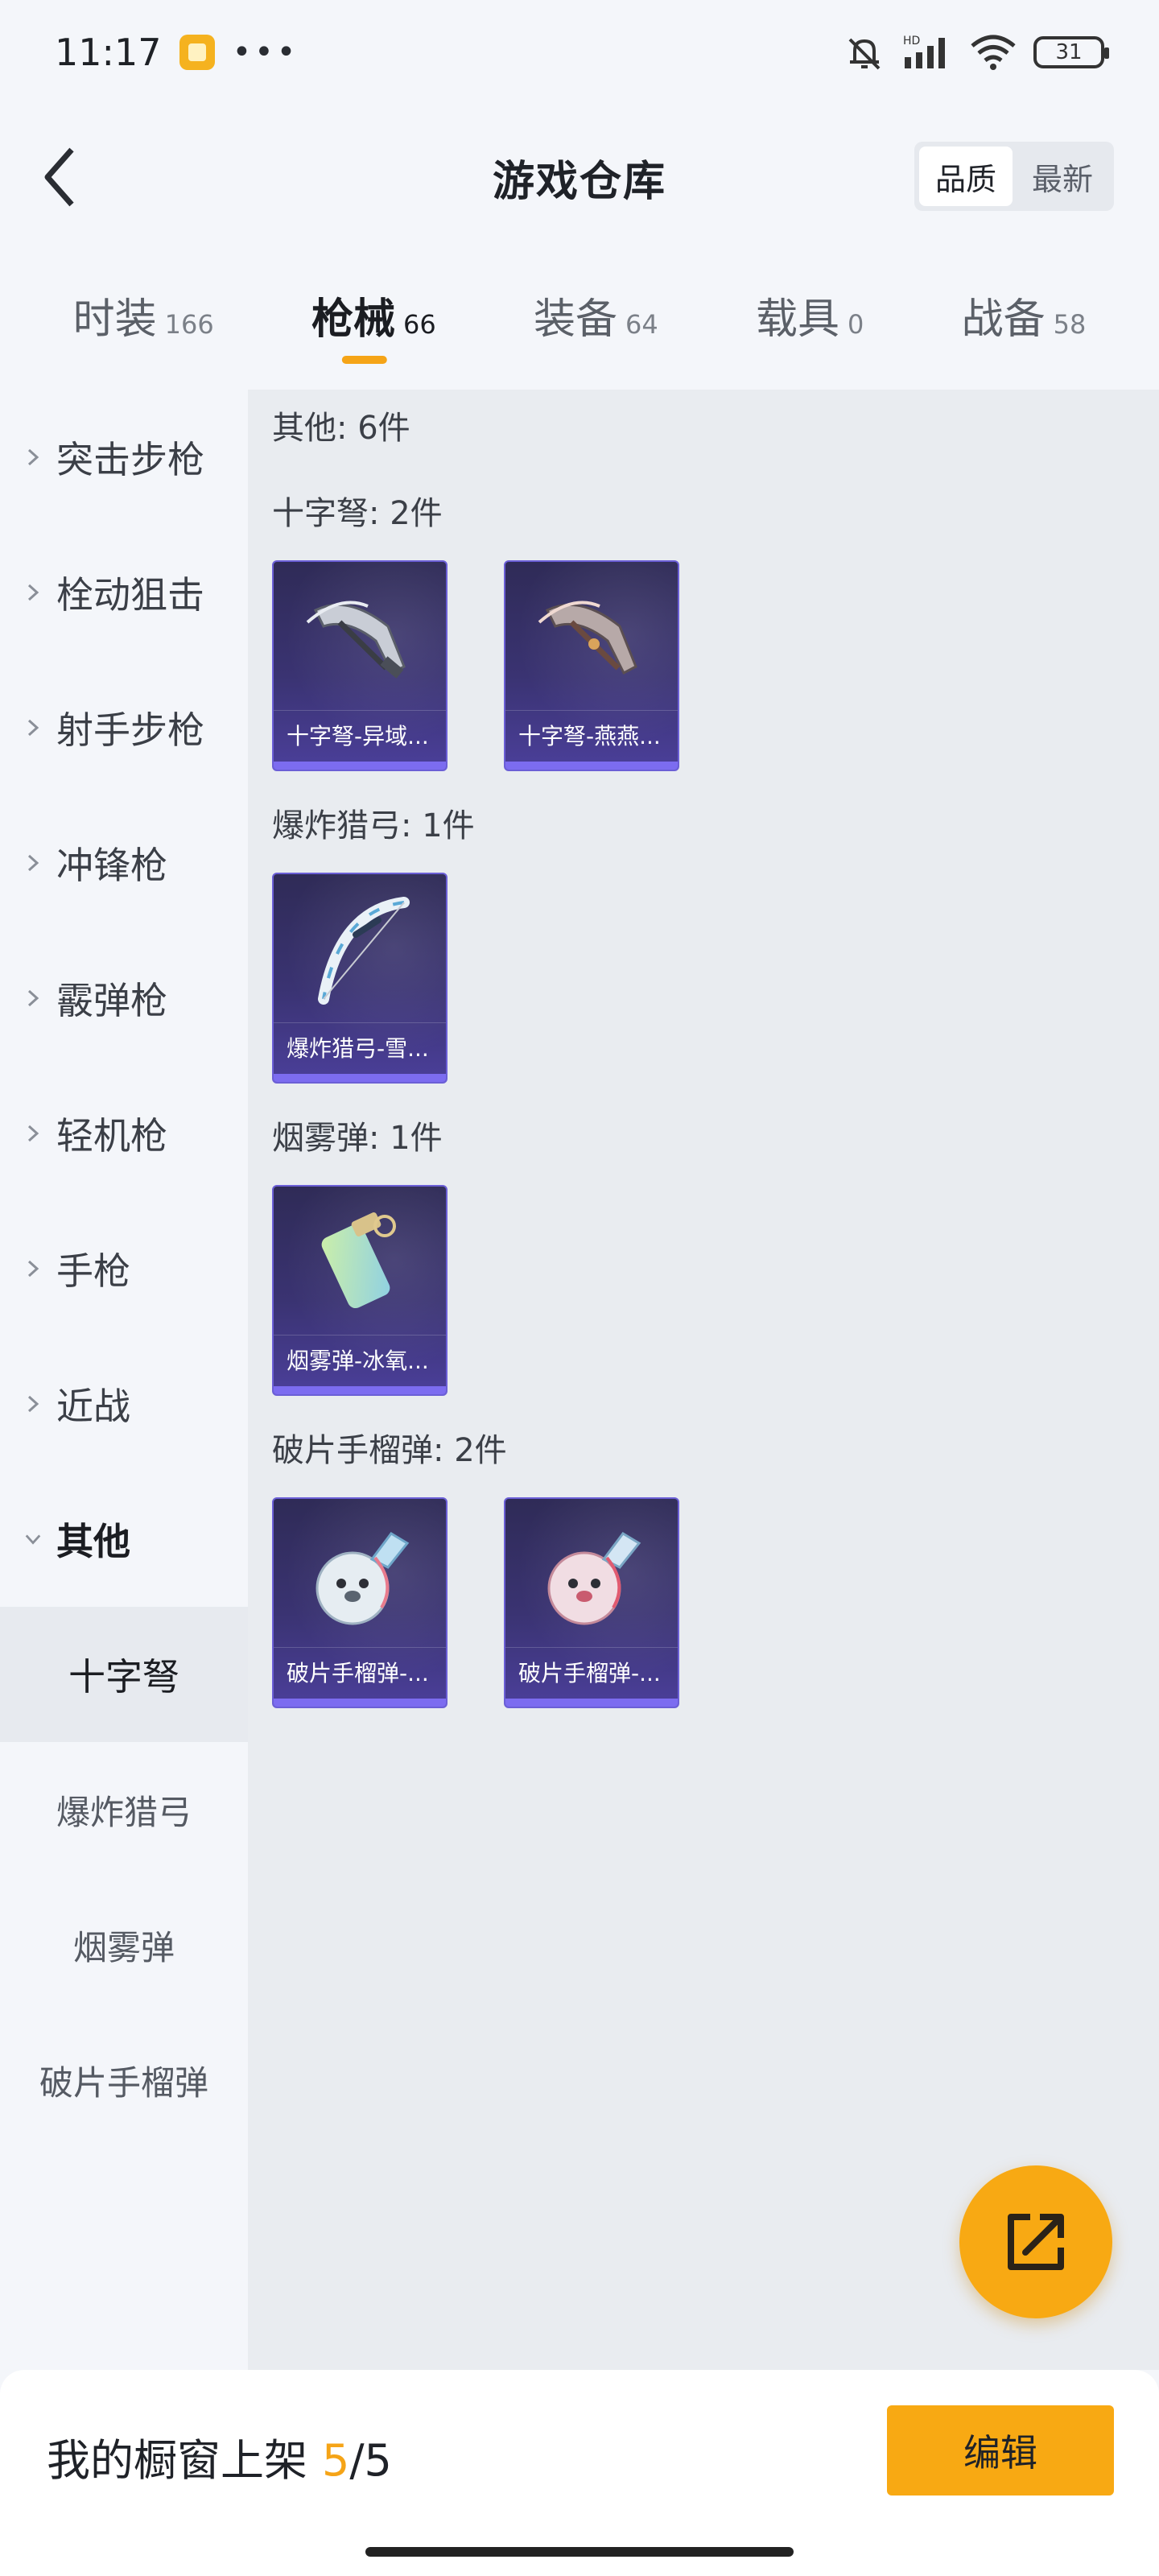  What do you see at coordinates (1071, 52) in the screenshot?
I see `battery-icon: 31` at bounding box center [1071, 52].